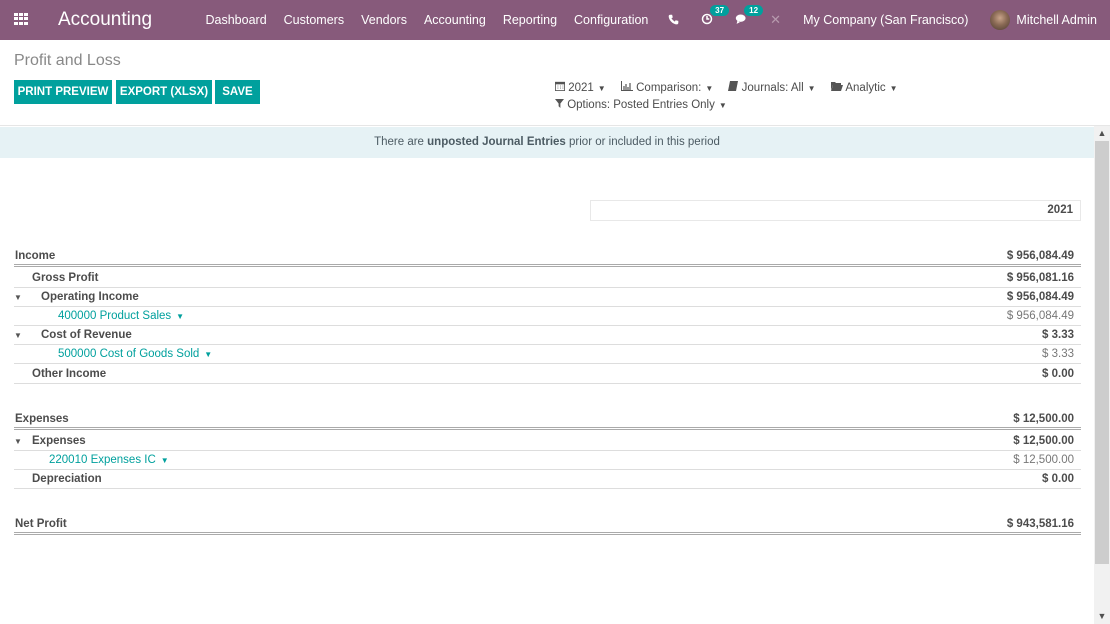  What do you see at coordinates (561, 87) in the screenshot?
I see `calendar-icon` at bounding box center [561, 87].